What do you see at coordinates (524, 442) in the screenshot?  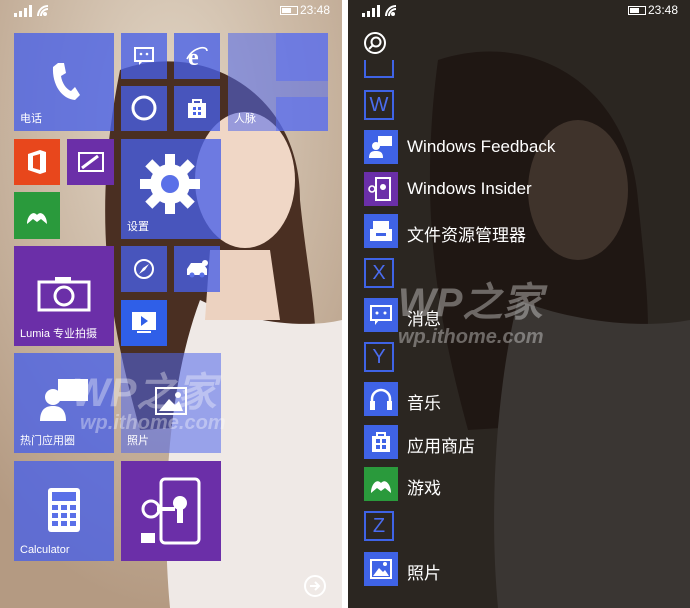 I see `app-store: 应用商店` at bounding box center [524, 442].